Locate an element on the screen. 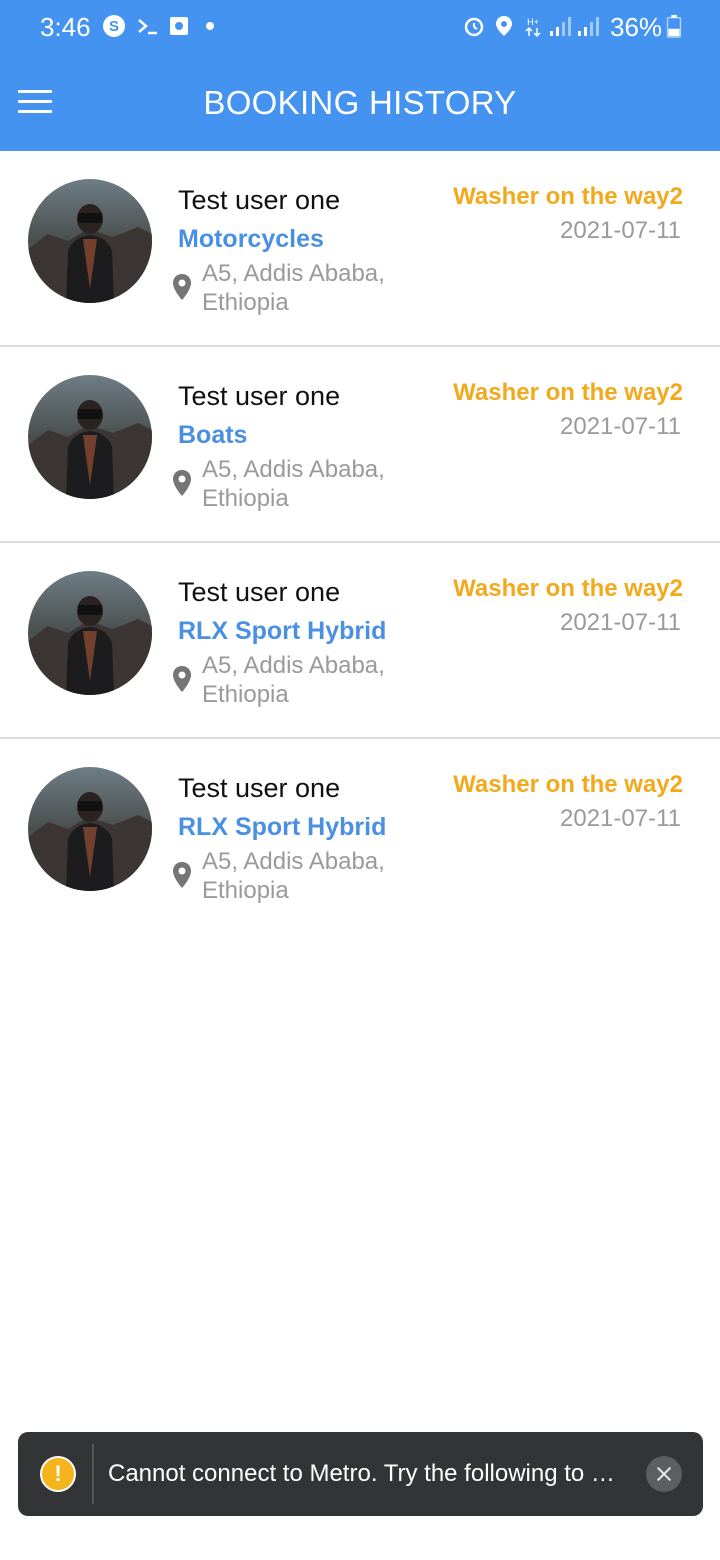 The height and width of the screenshot is (1560, 720). svg-text: H+ is located at coordinates (533, 22).